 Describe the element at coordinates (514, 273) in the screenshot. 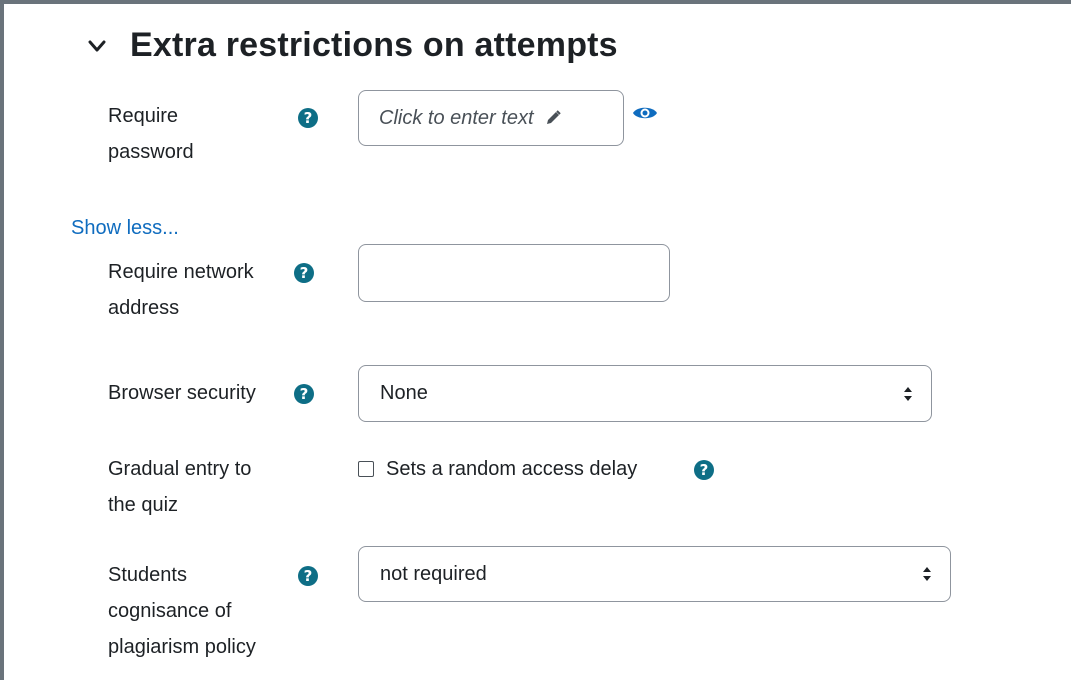

I see `network-address-input` at that location.